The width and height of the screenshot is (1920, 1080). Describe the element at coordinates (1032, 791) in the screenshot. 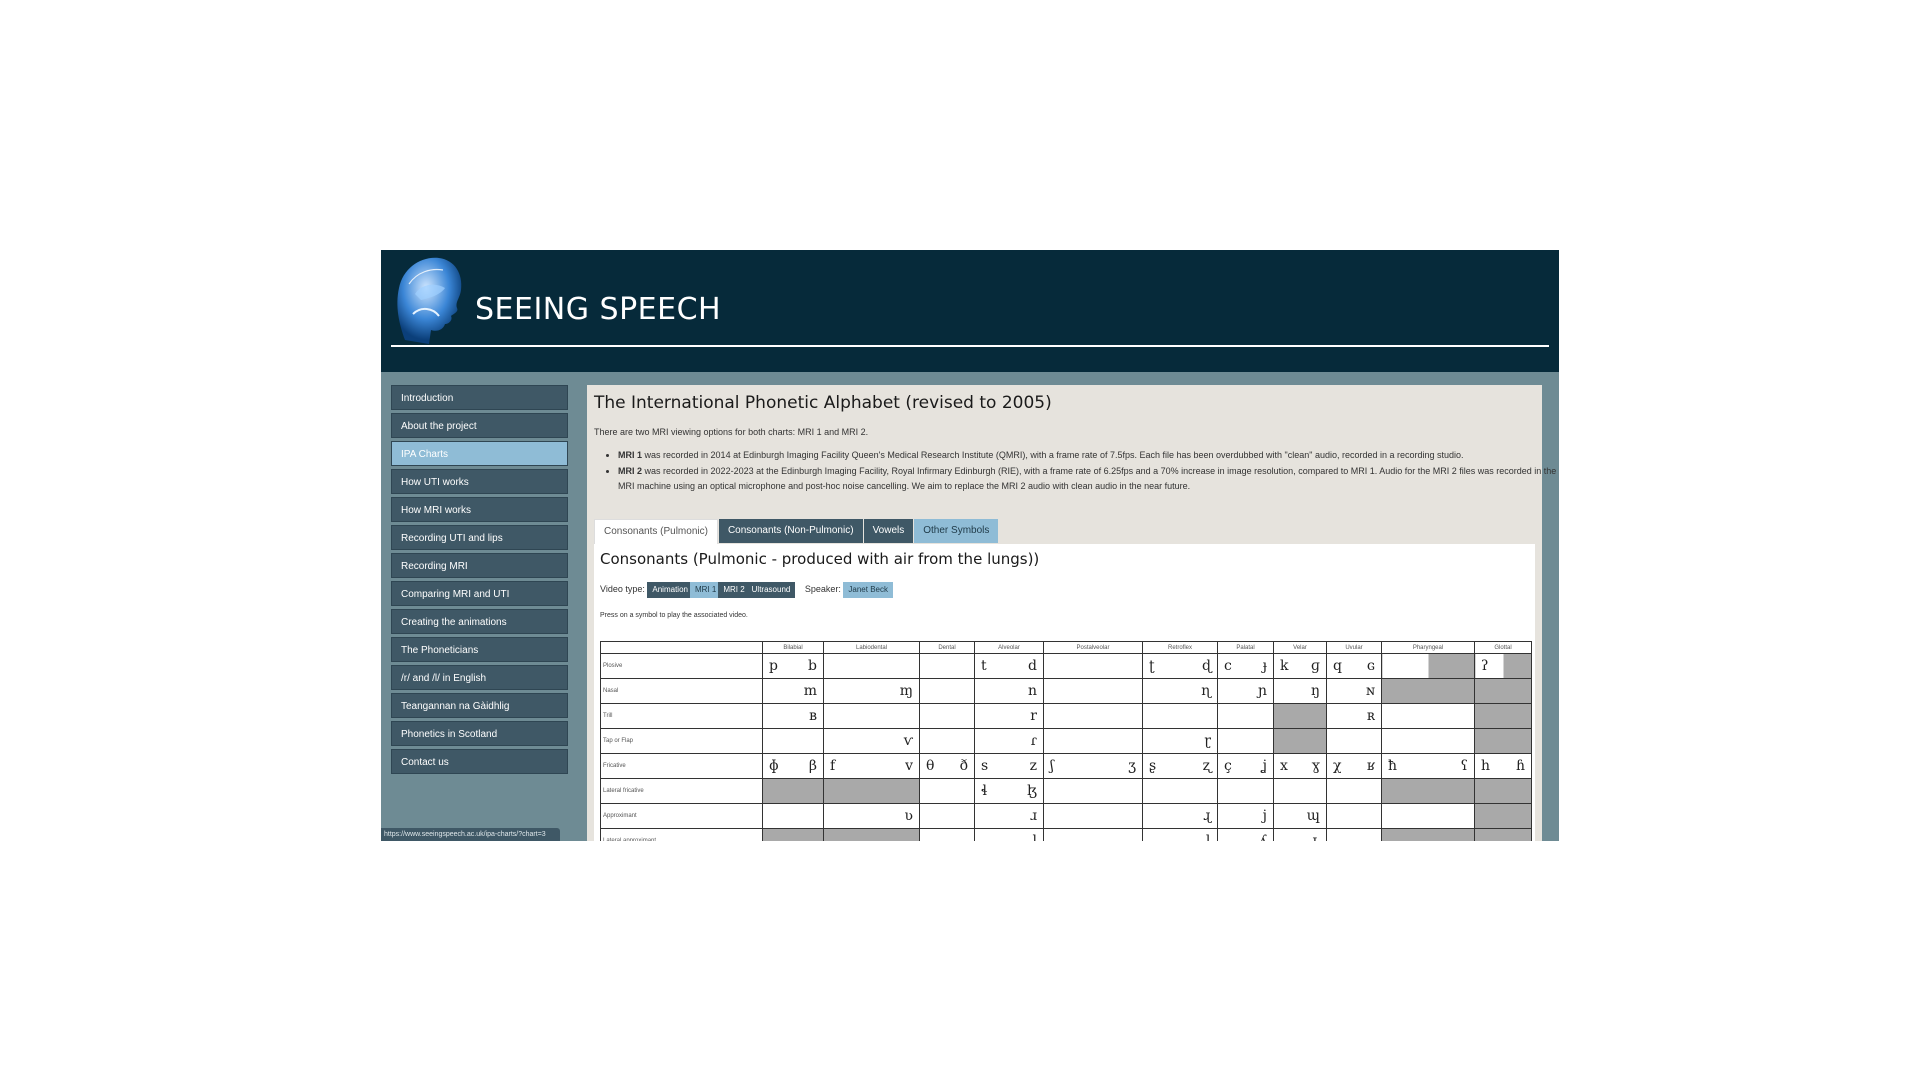

I see `ipa-symbol: ɮ` at that location.